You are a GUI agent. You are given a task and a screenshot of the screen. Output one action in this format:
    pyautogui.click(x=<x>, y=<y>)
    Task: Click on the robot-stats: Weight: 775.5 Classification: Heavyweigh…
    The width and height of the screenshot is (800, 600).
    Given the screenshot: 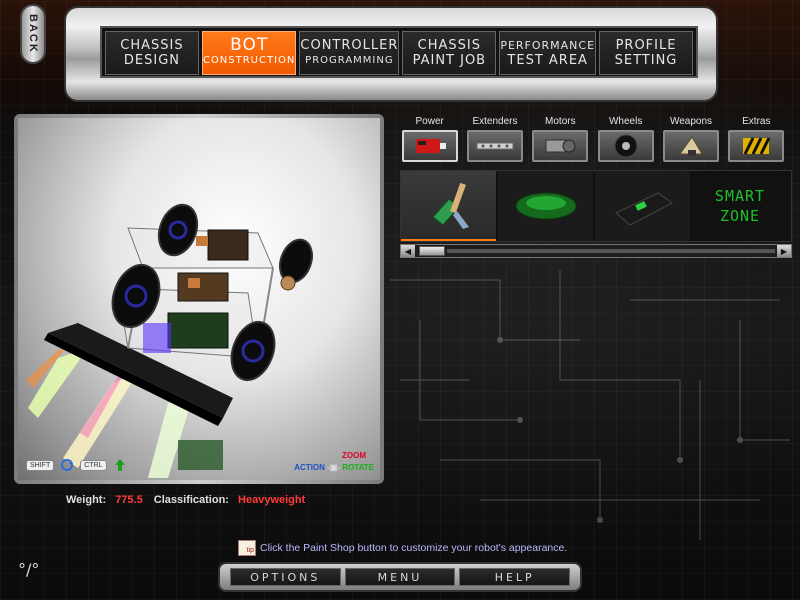 What is the action you would take?
    pyautogui.click(x=189, y=500)
    